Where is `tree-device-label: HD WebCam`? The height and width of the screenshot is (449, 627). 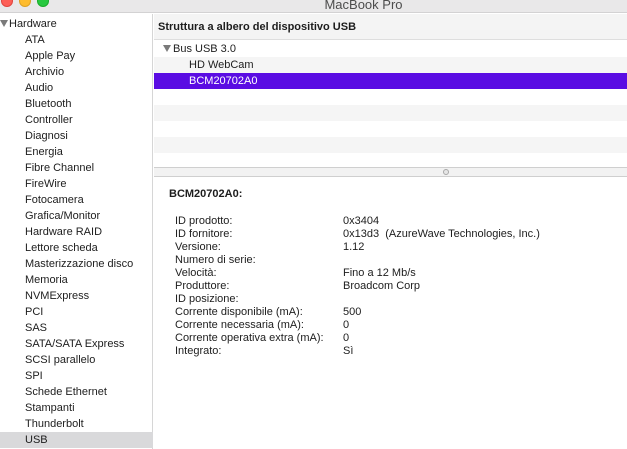
tree-device-label: HD WebCam is located at coordinates (221, 65).